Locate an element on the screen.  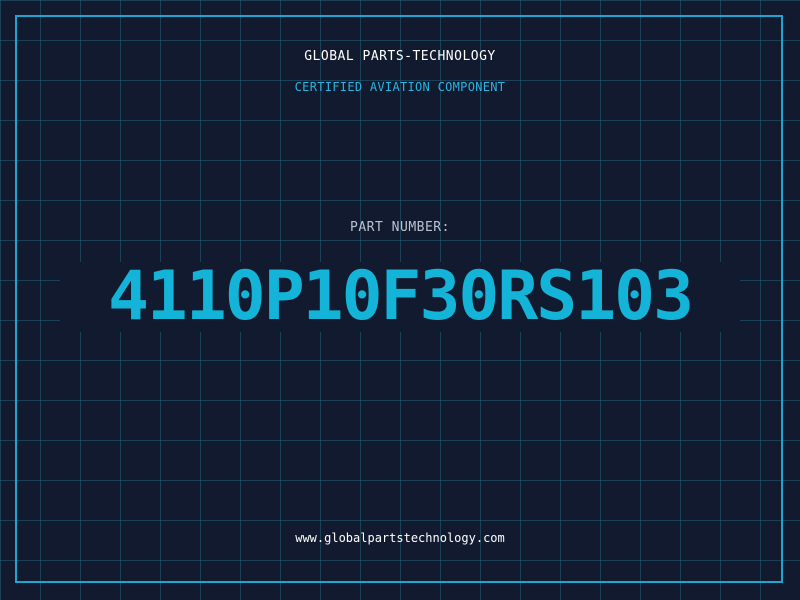
part-number-panel: 4110P10F30RS103 is located at coordinates (400, 297).